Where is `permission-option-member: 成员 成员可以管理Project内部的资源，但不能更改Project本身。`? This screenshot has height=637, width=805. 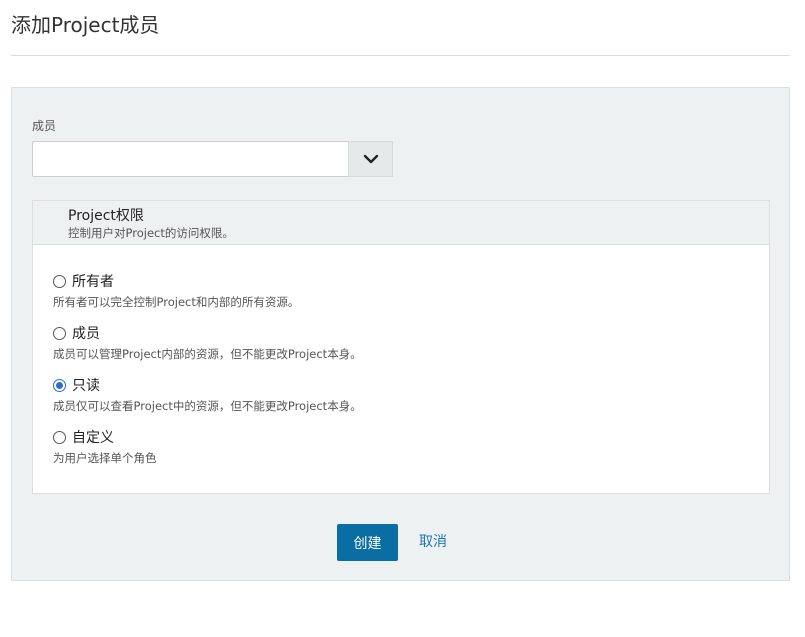
permission-option-member: 成员 成员可以管理Project内部的资源，但不能更改Project本身。 is located at coordinates (207, 342).